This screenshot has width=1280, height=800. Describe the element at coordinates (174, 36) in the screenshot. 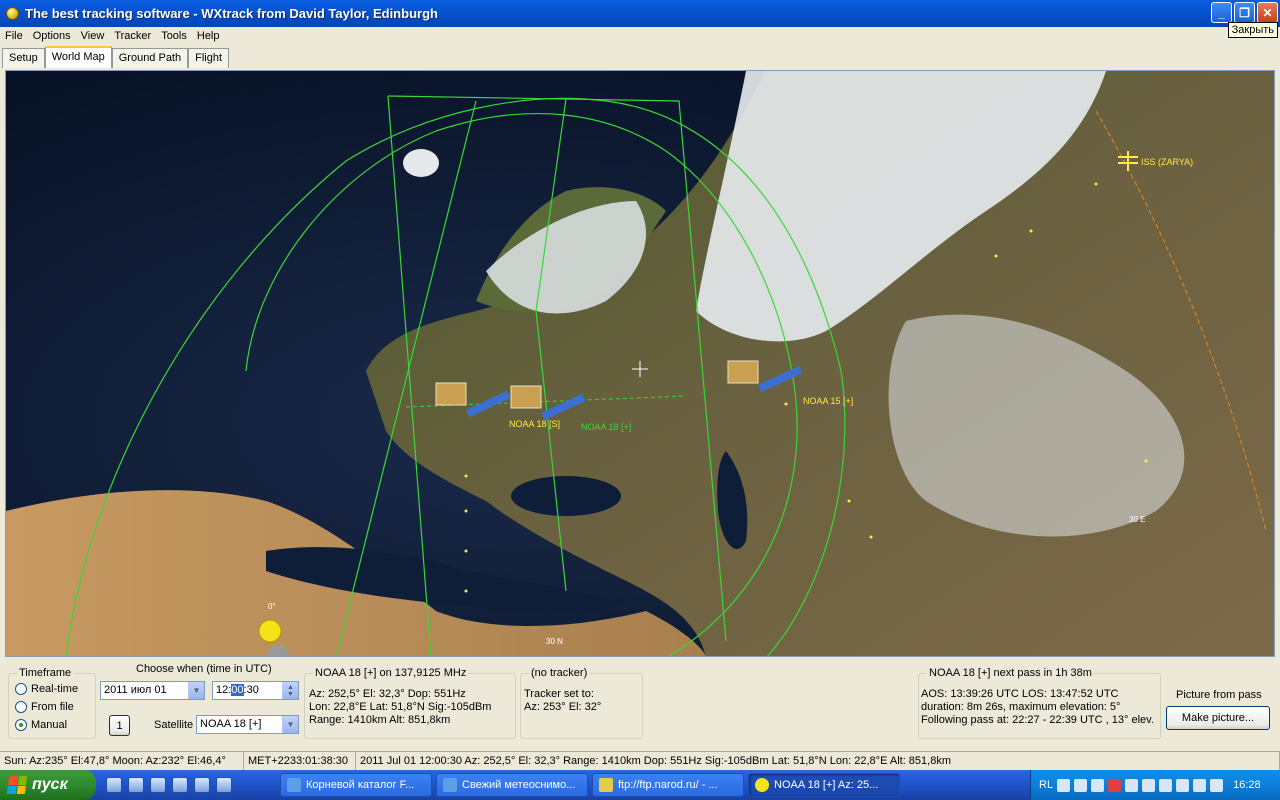

I see `menu-tools: Tools` at that location.